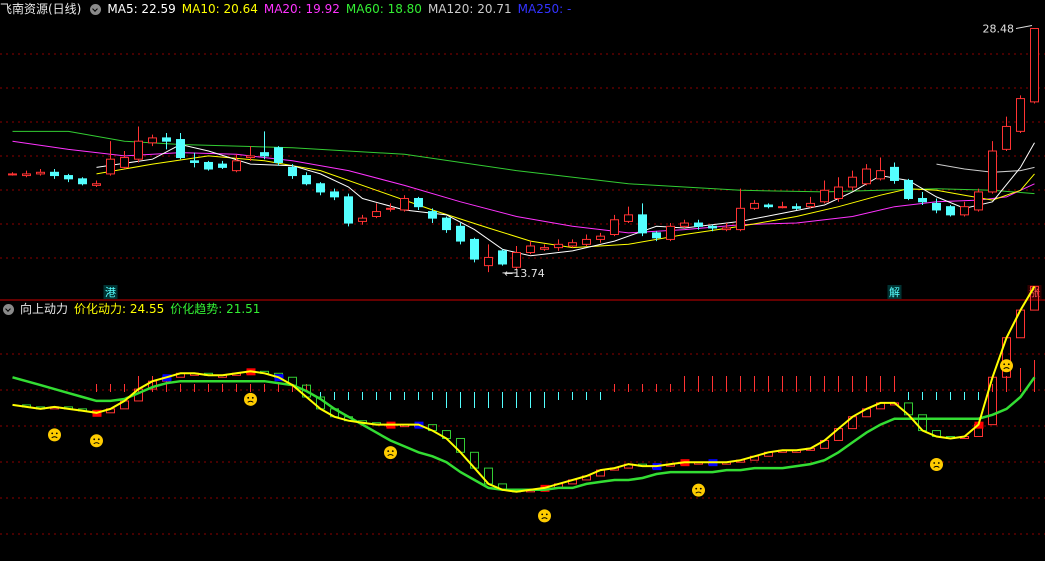 The height and width of the screenshot is (561, 1045). I want to click on dynamic-label: 价化动力: 24.55, so click(119, 309).